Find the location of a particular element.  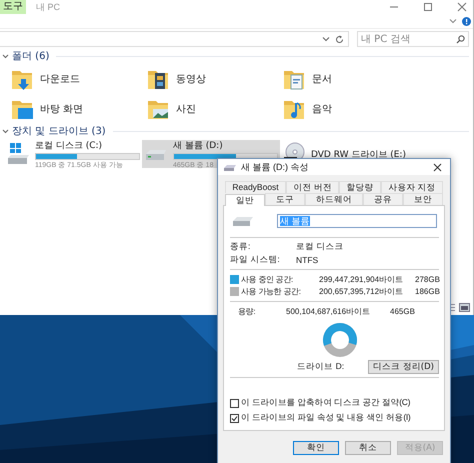

drive-label: 새 볼륨 (D:) is located at coordinates (198, 146).